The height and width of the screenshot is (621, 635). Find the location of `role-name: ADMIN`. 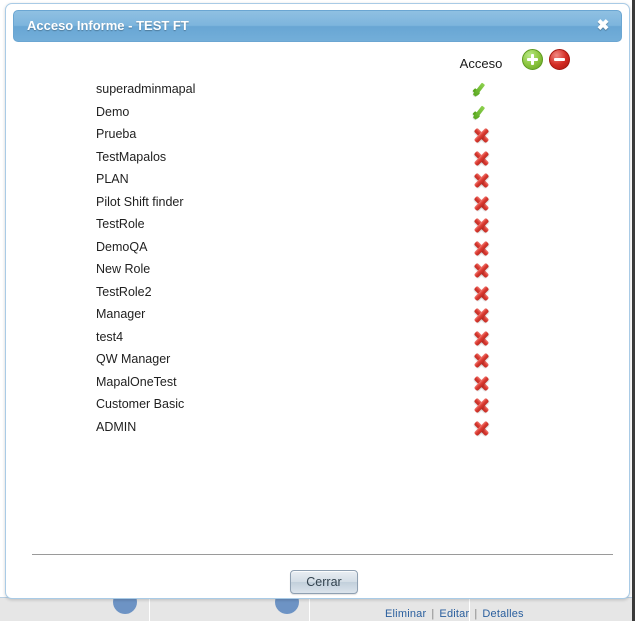

role-name: ADMIN is located at coordinates (116, 426).